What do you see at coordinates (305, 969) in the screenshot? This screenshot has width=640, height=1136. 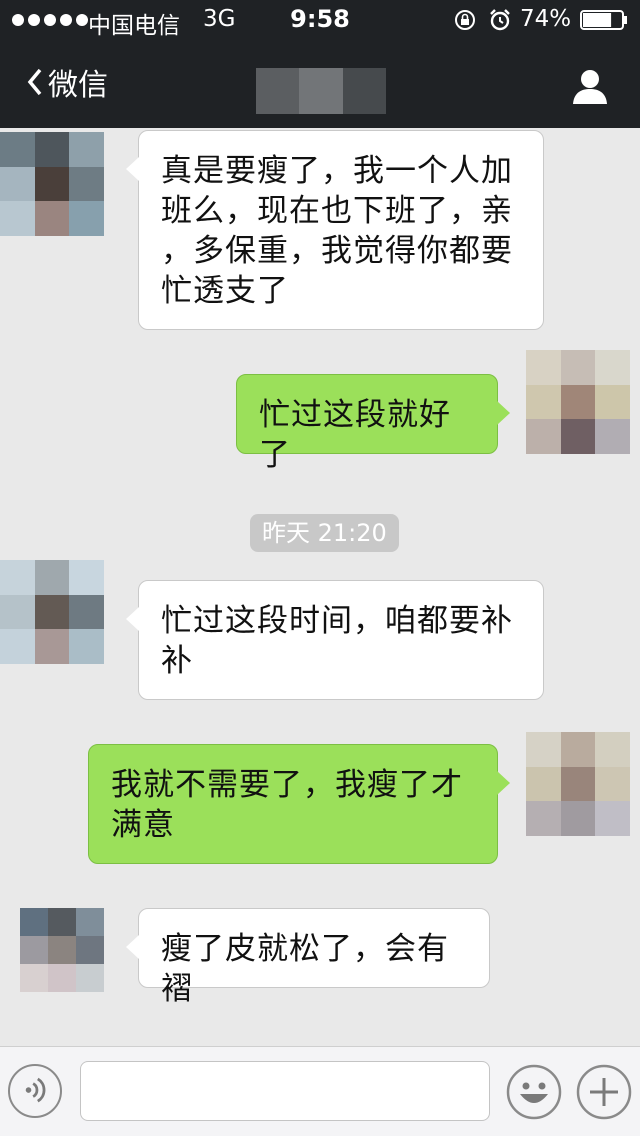 I see `message-text-line: 瘦了皮就松了，会有褶` at bounding box center [305, 969].